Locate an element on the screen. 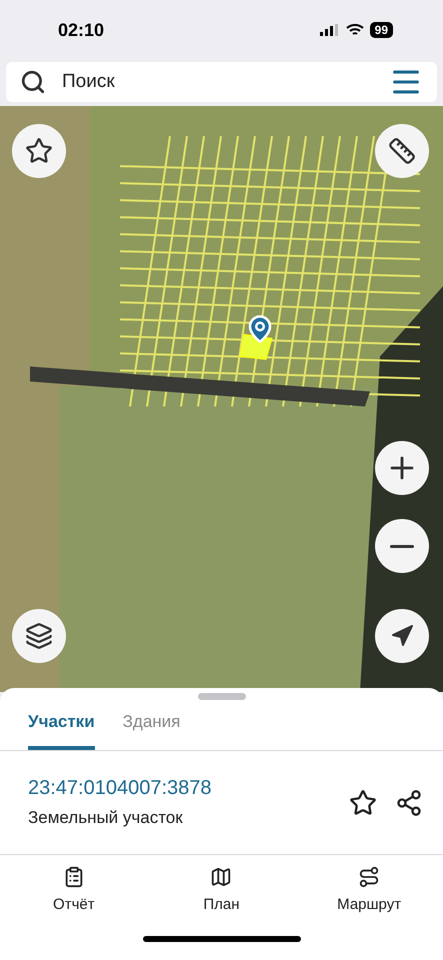  search-field: Поиск is located at coordinates (221, 82).